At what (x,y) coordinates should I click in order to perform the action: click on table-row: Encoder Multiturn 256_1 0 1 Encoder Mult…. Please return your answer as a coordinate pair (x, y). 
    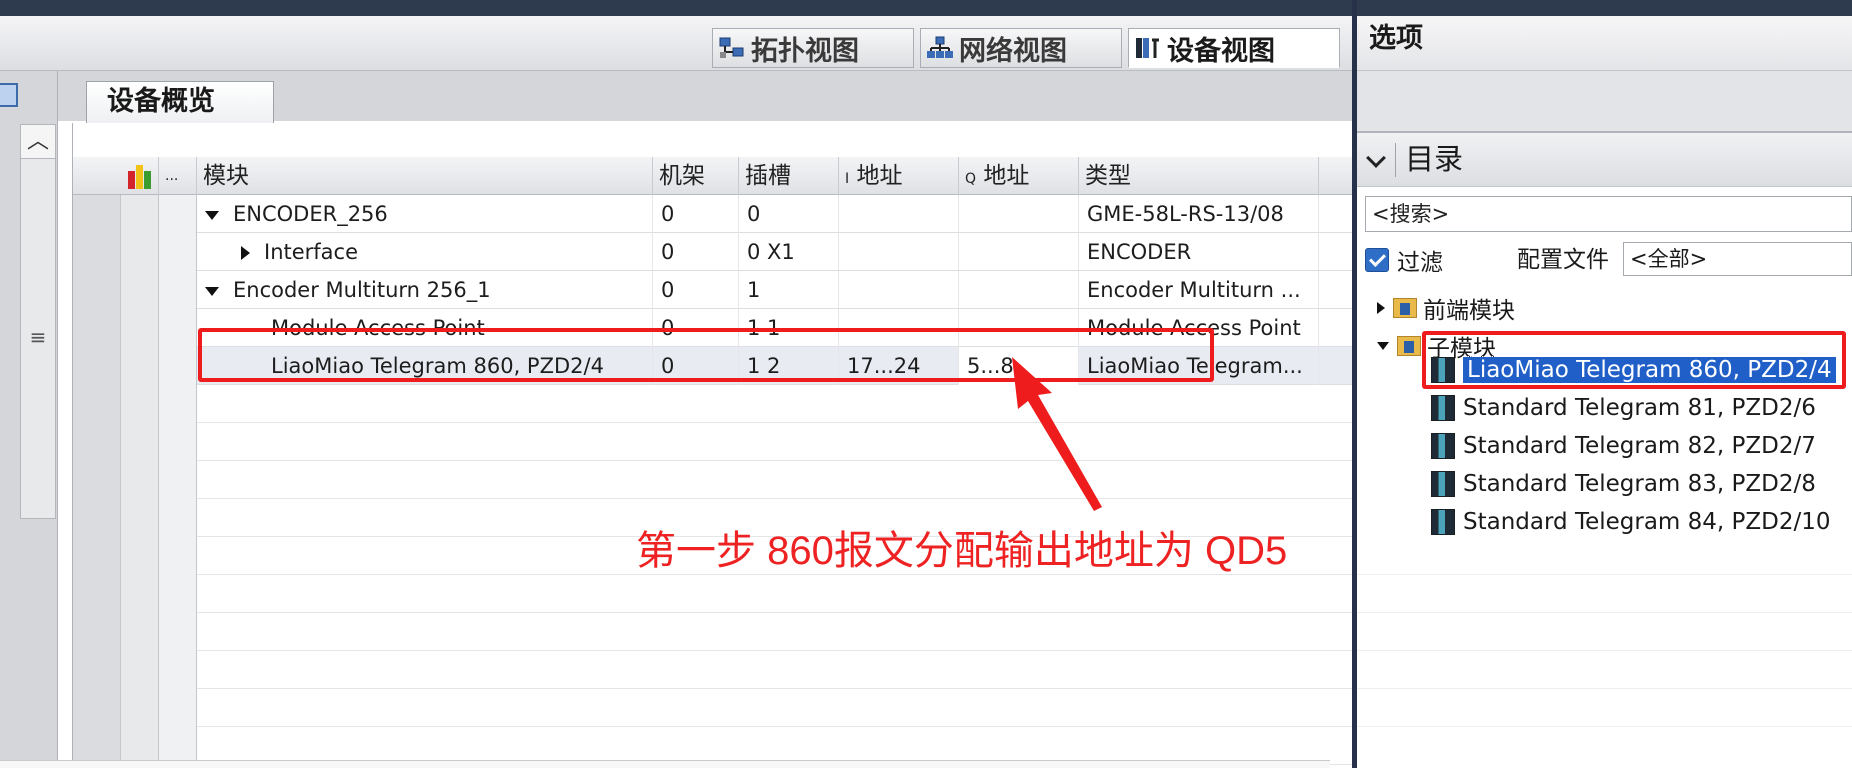
    Looking at the image, I should click on (775, 290).